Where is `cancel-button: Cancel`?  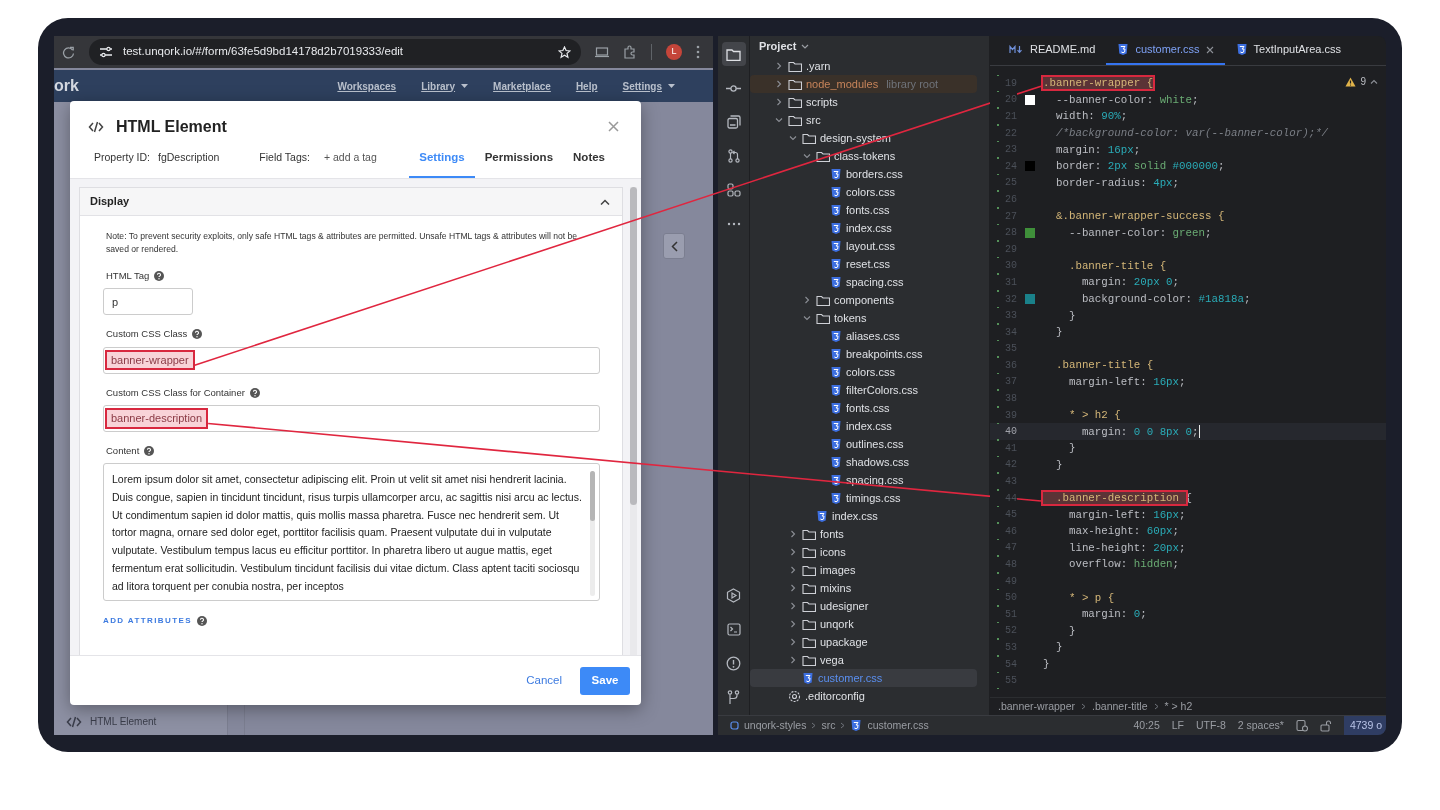
cancel-button: Cancel is located at coordinates (544, 680).